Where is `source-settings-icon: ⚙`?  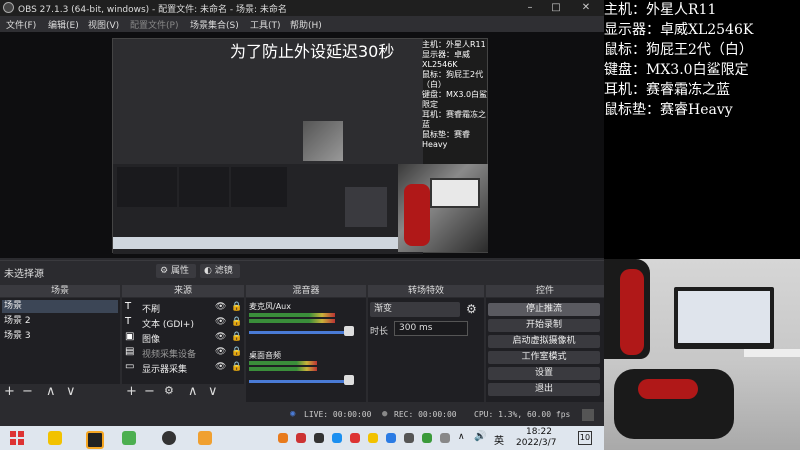
source-settings-icon: ⚙ is located at coordinates (169, 390).